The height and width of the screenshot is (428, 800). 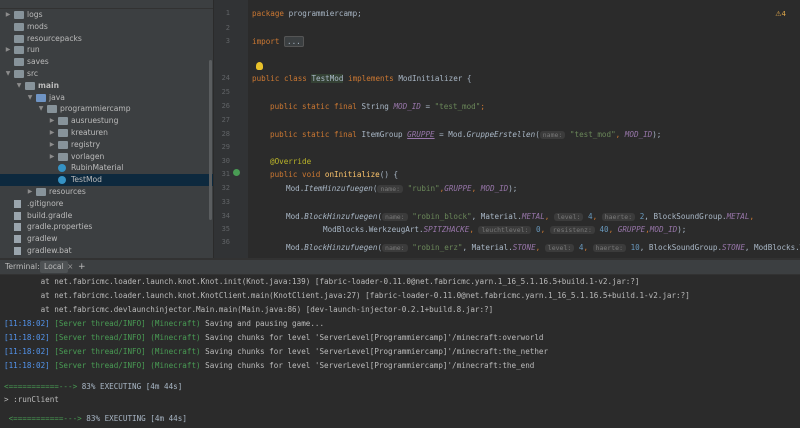 I want to click on tree-item-ausruestung: ▶ ausruestung, so click(x=106, y=121).